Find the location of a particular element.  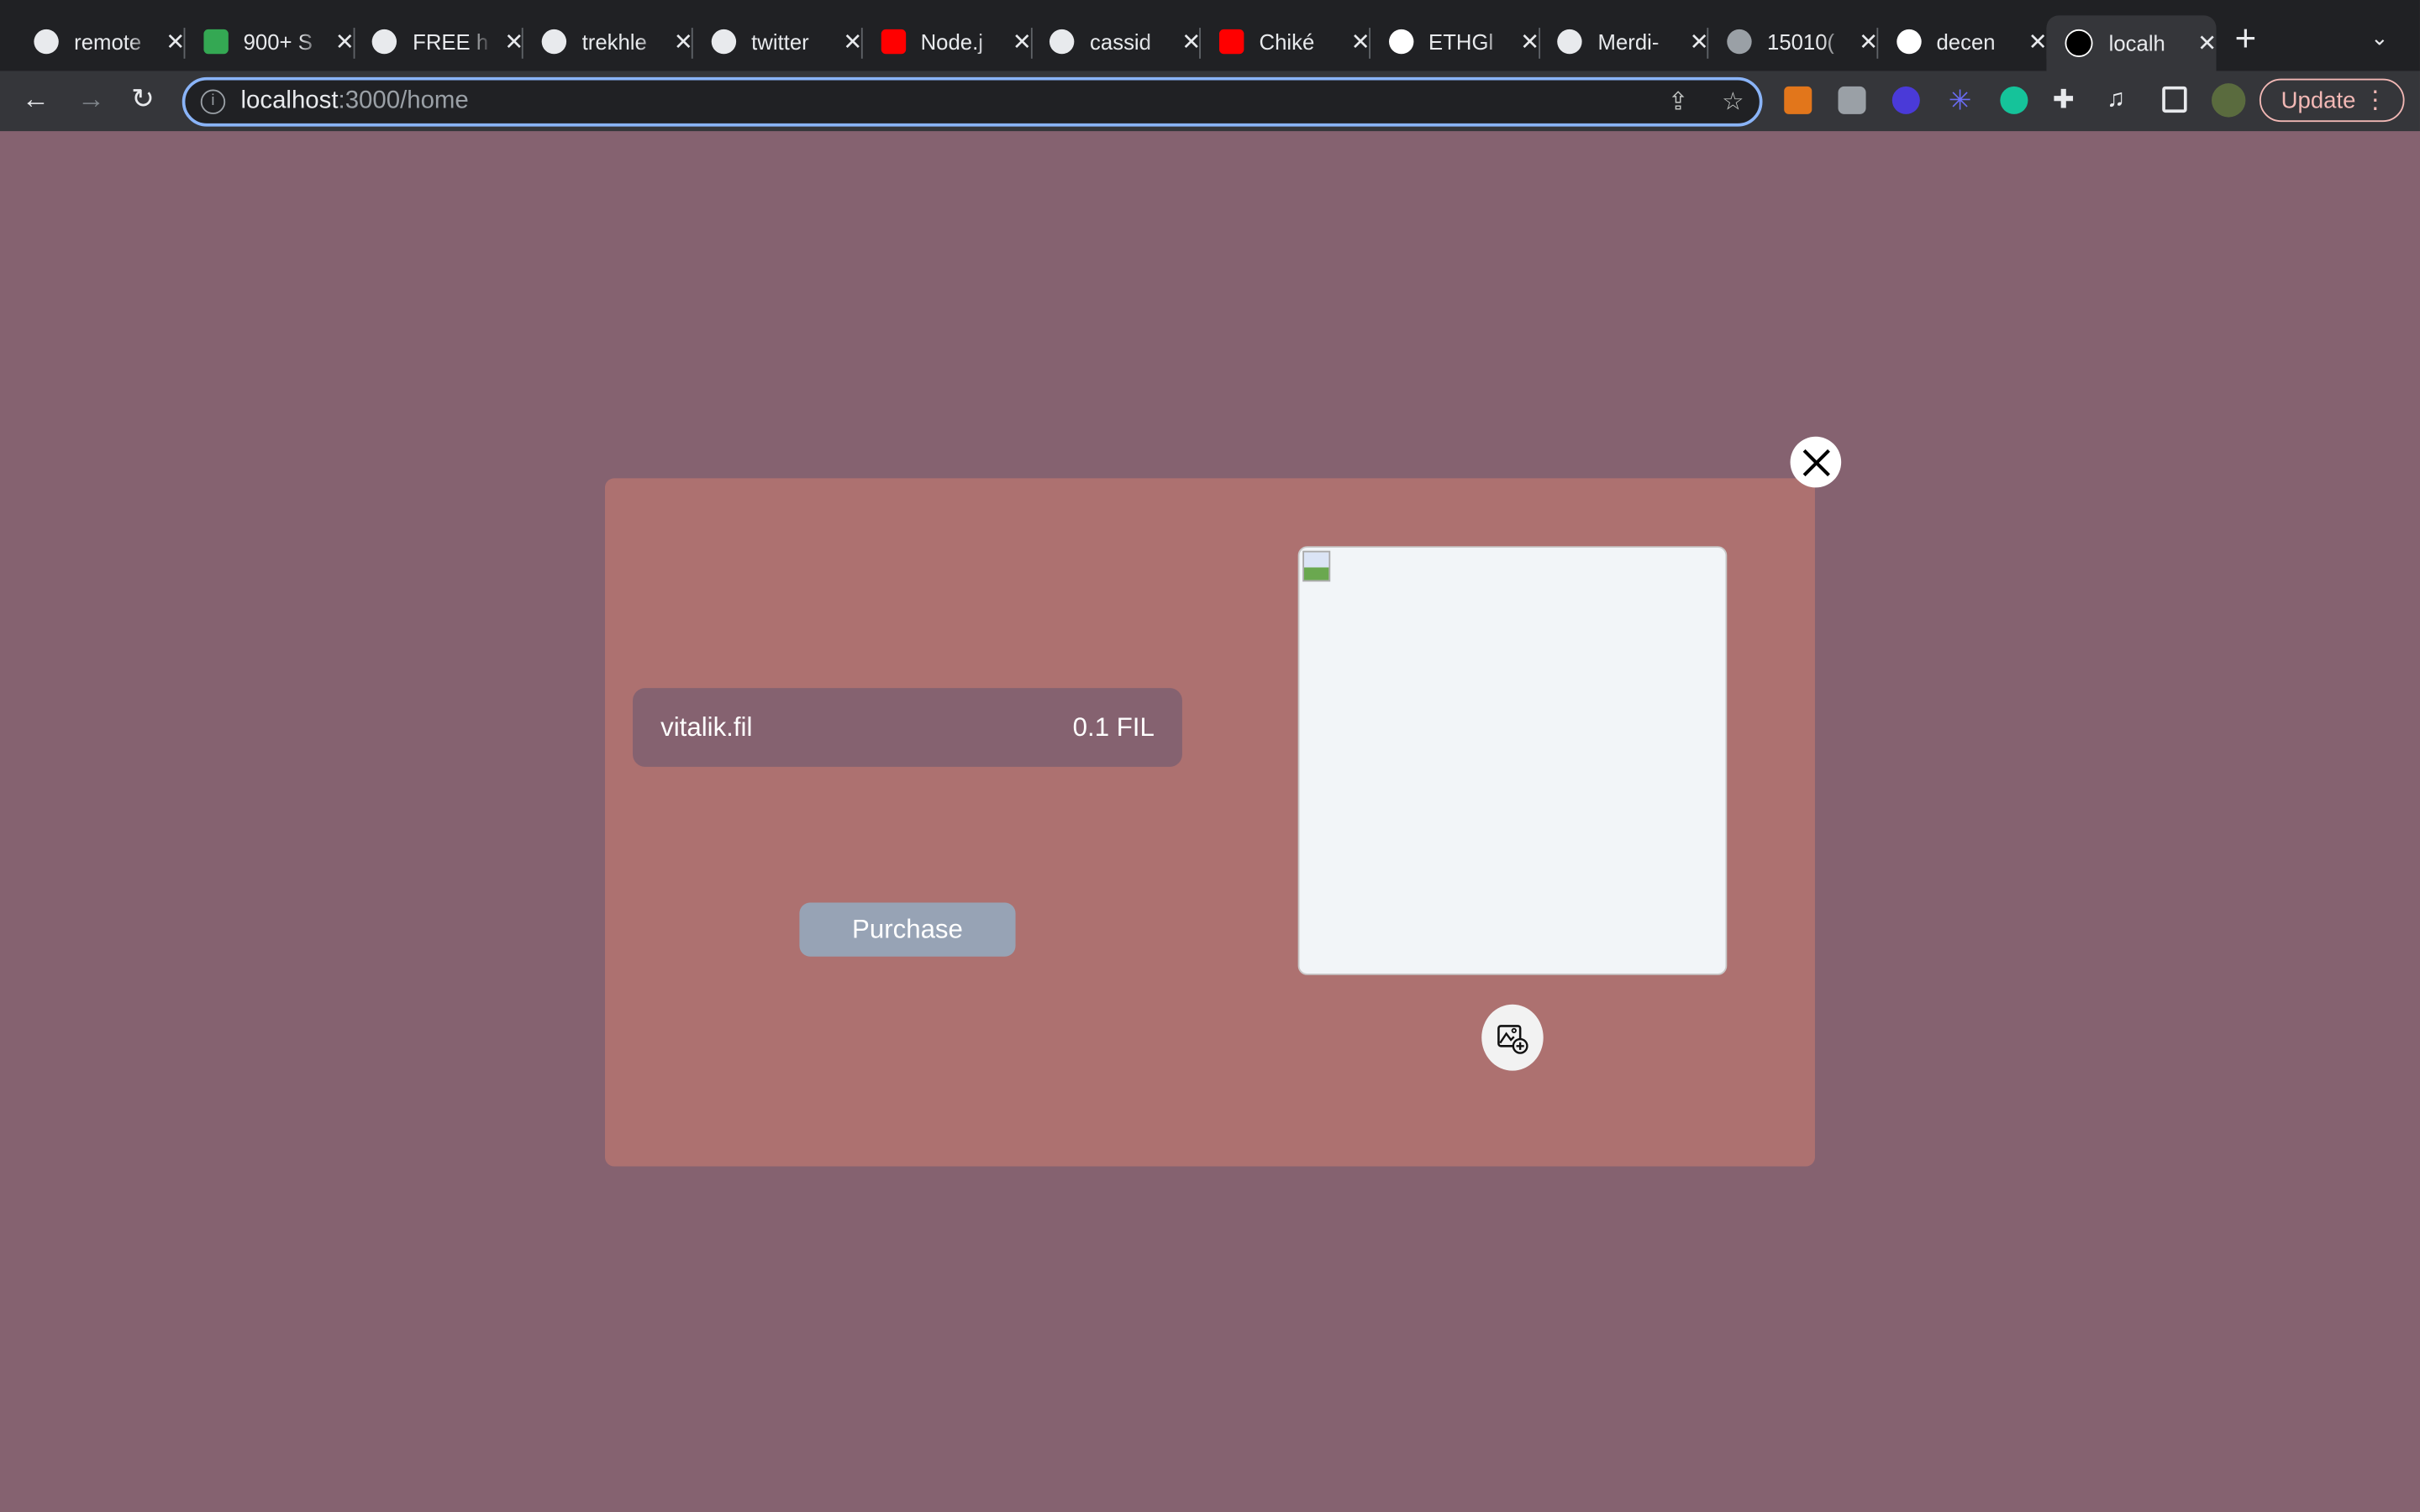

media-queue-icon: ♫ is located at coordinates (2120, 100).